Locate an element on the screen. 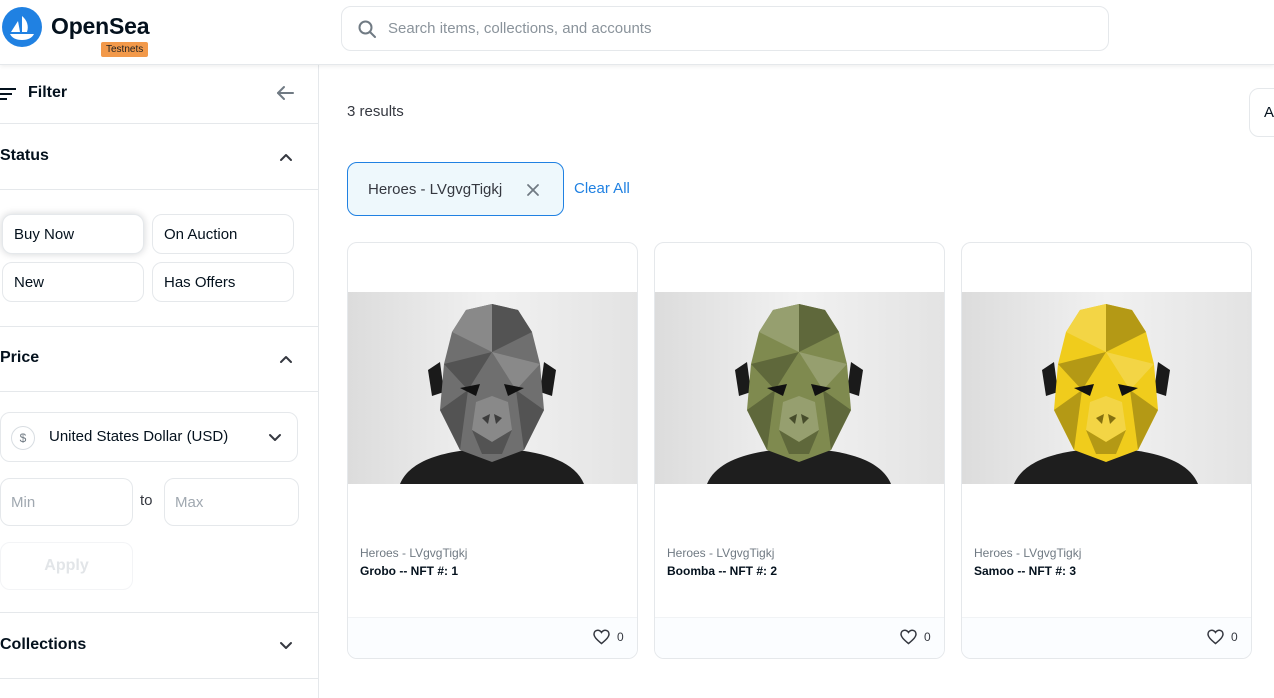 The image size is (1274, 698). currency-label: United States Dollar (USD) is located at coordinates (139, 436).